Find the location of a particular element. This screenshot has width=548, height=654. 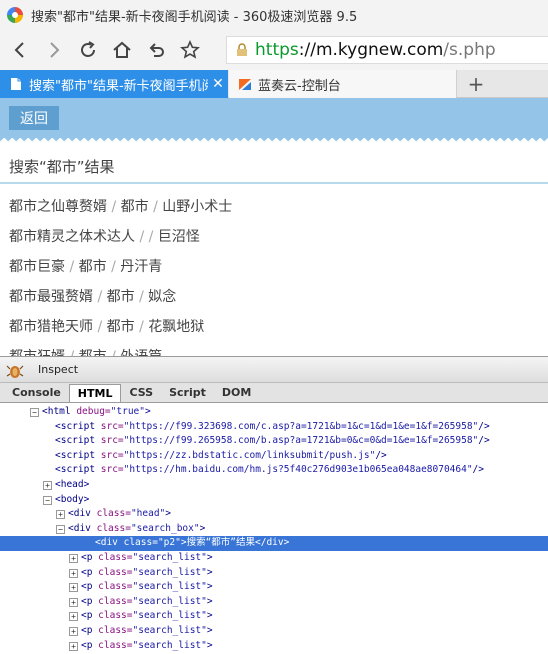

book-author-link: 山野小术士 is located at coordinates (197, 207).